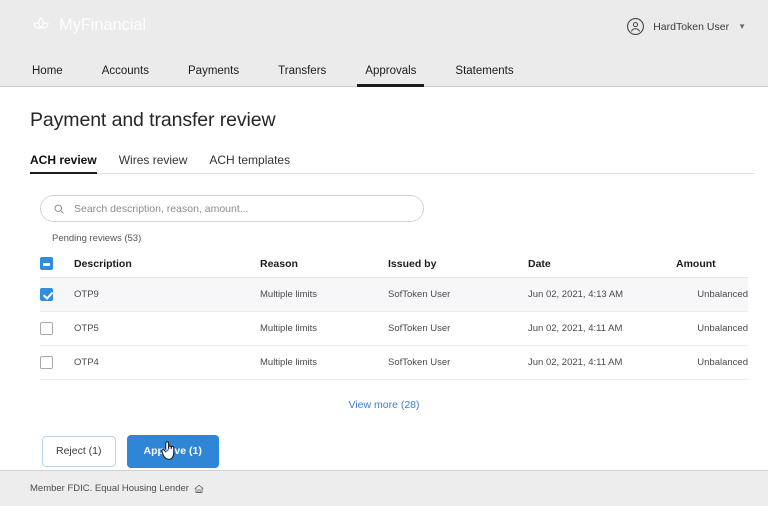  I want to click on user-name-label: HardToken User, so click(691, 26).